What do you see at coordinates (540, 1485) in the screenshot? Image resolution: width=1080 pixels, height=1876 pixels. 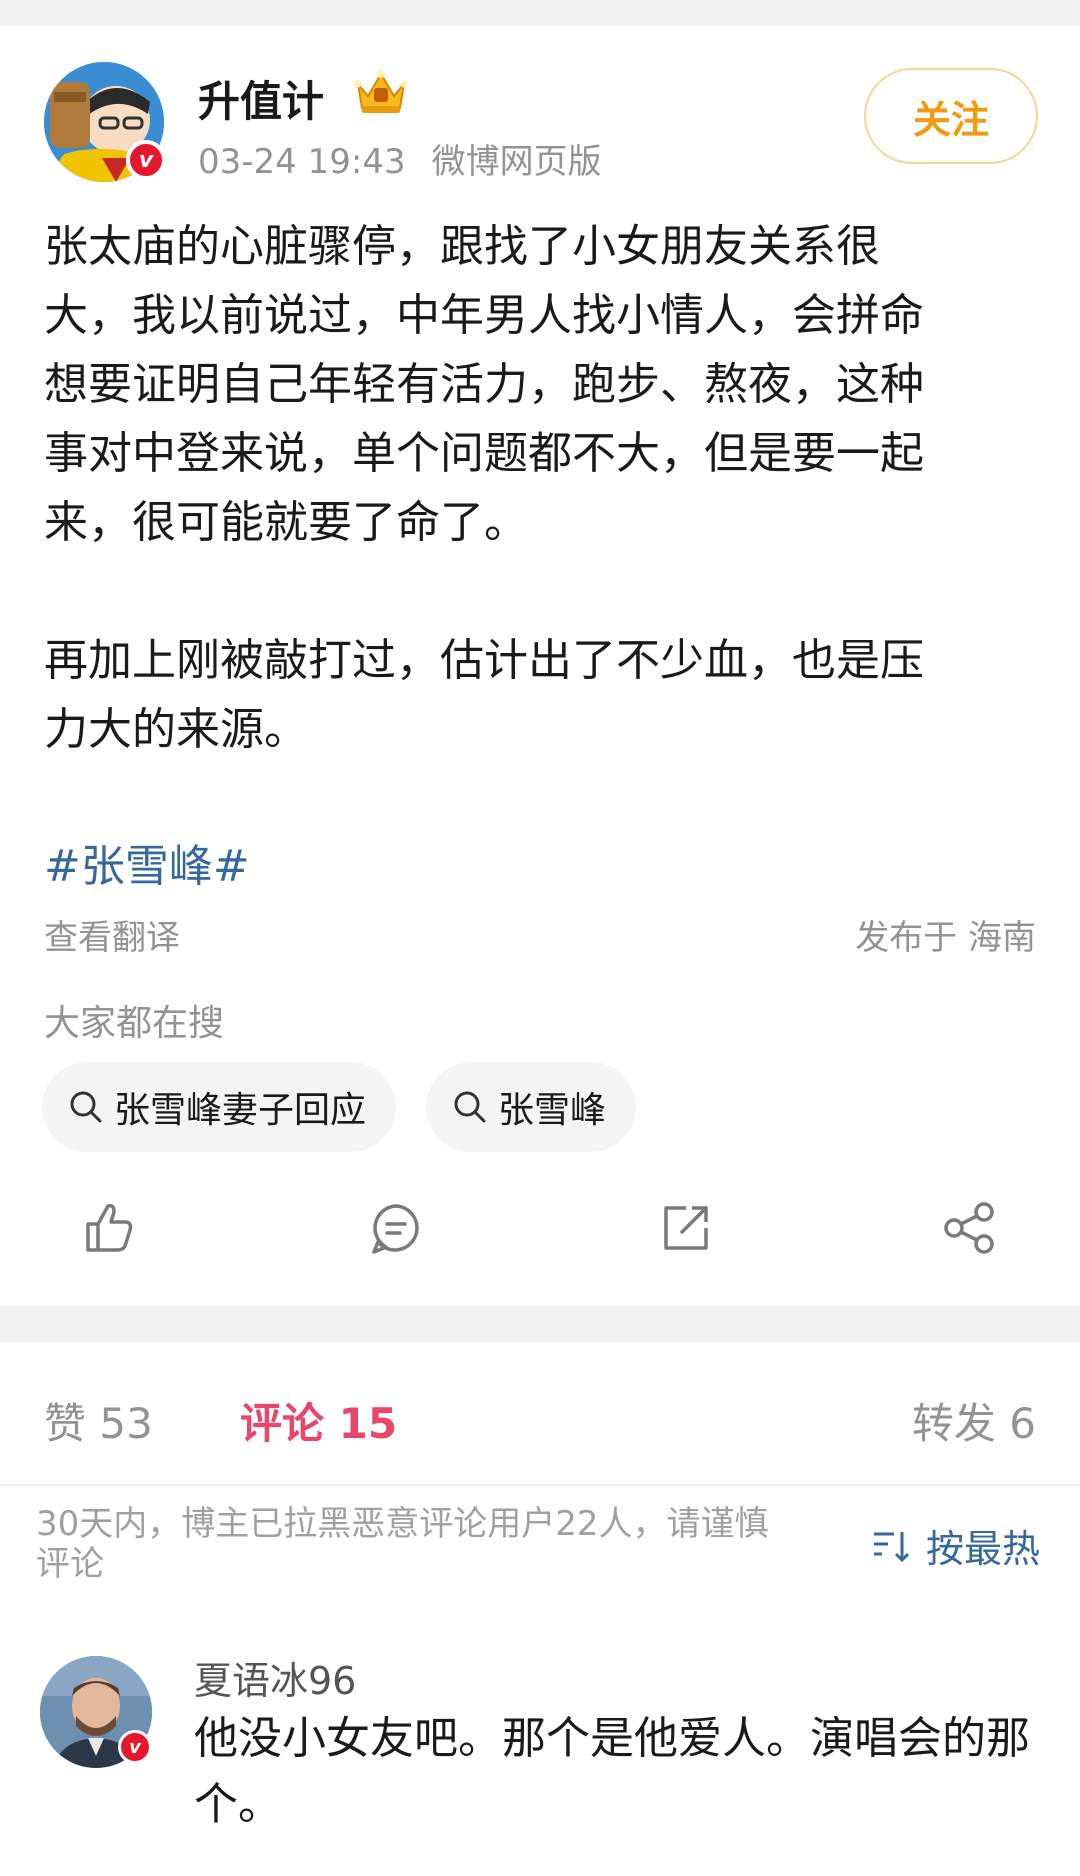 I see `divider` at bounding box center [540, 1485].